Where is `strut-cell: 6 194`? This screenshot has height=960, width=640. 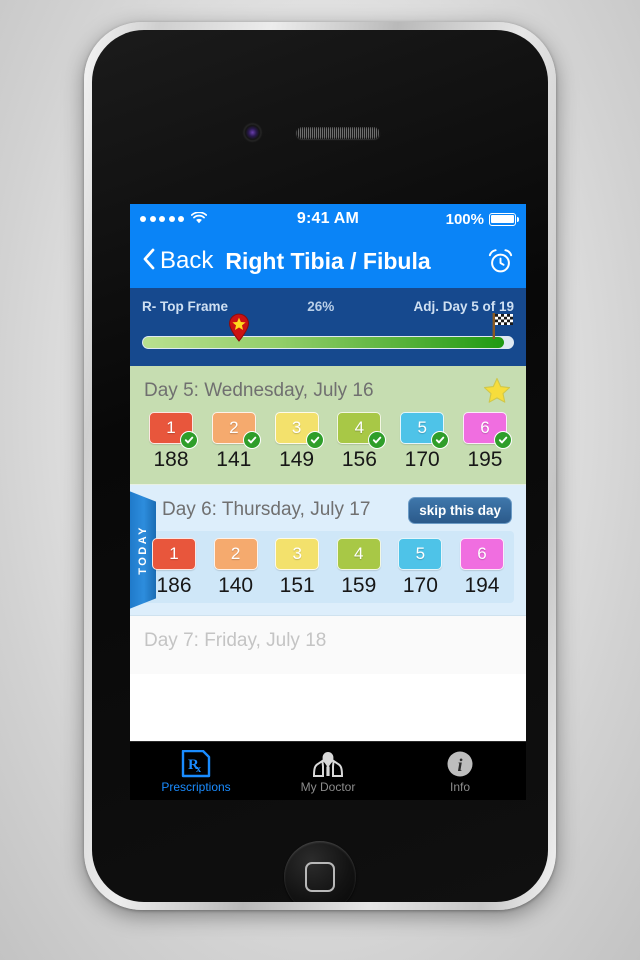 strut-cell: 6 194 is located at coordinates (482, 568).